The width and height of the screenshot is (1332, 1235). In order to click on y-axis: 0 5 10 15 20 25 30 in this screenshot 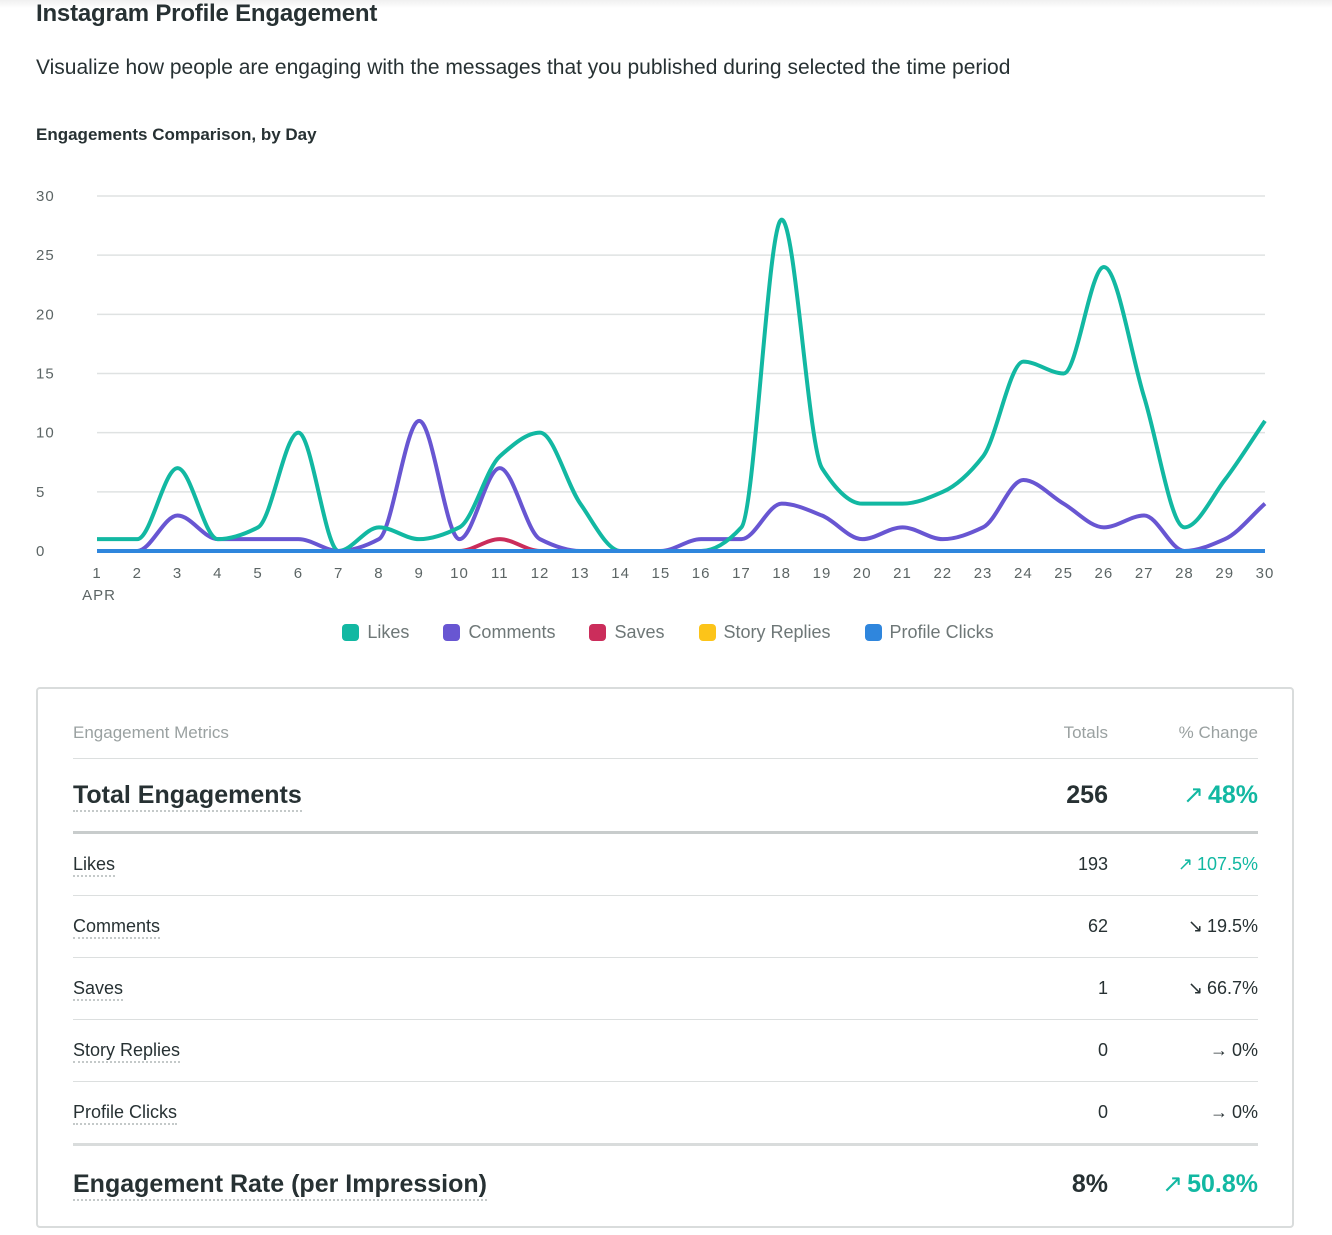, I will do `click(45, 374)`.